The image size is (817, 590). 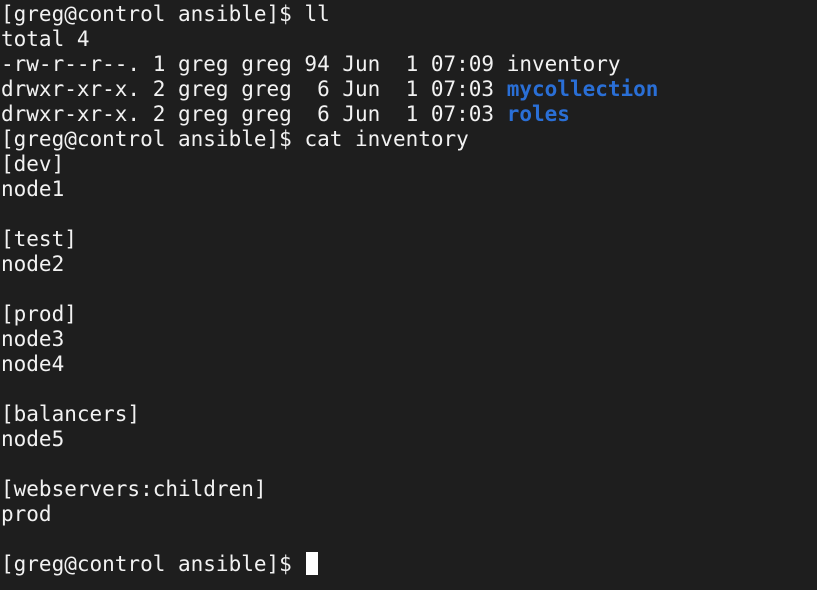 What do you see at coordinates (254, 64) in the screenshot?
I see `file-metadata: -rw-r--r--. 1 greg greg 94 Jun 1 07:09` at bounding box center [254, 64].